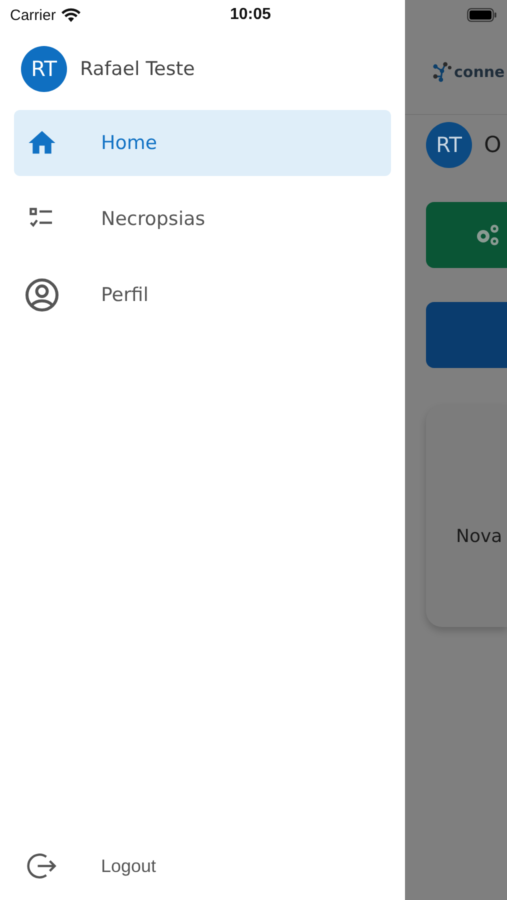 The image size is (507, 900). What do you see at coordinates (137, 69) in the screenshot?
I see `user-name: Rafael Teste` at bounding box center [137, 69].